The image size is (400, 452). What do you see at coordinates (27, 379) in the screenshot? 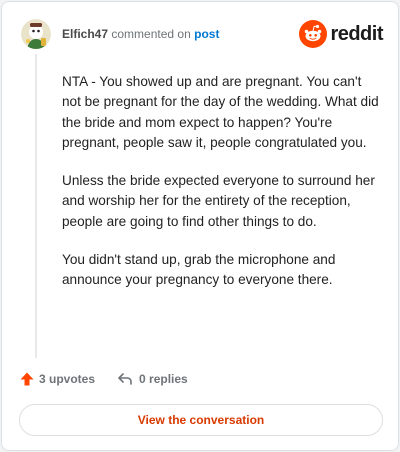
I see `upvote-arrow-icon` at bounding box center [27, 379].